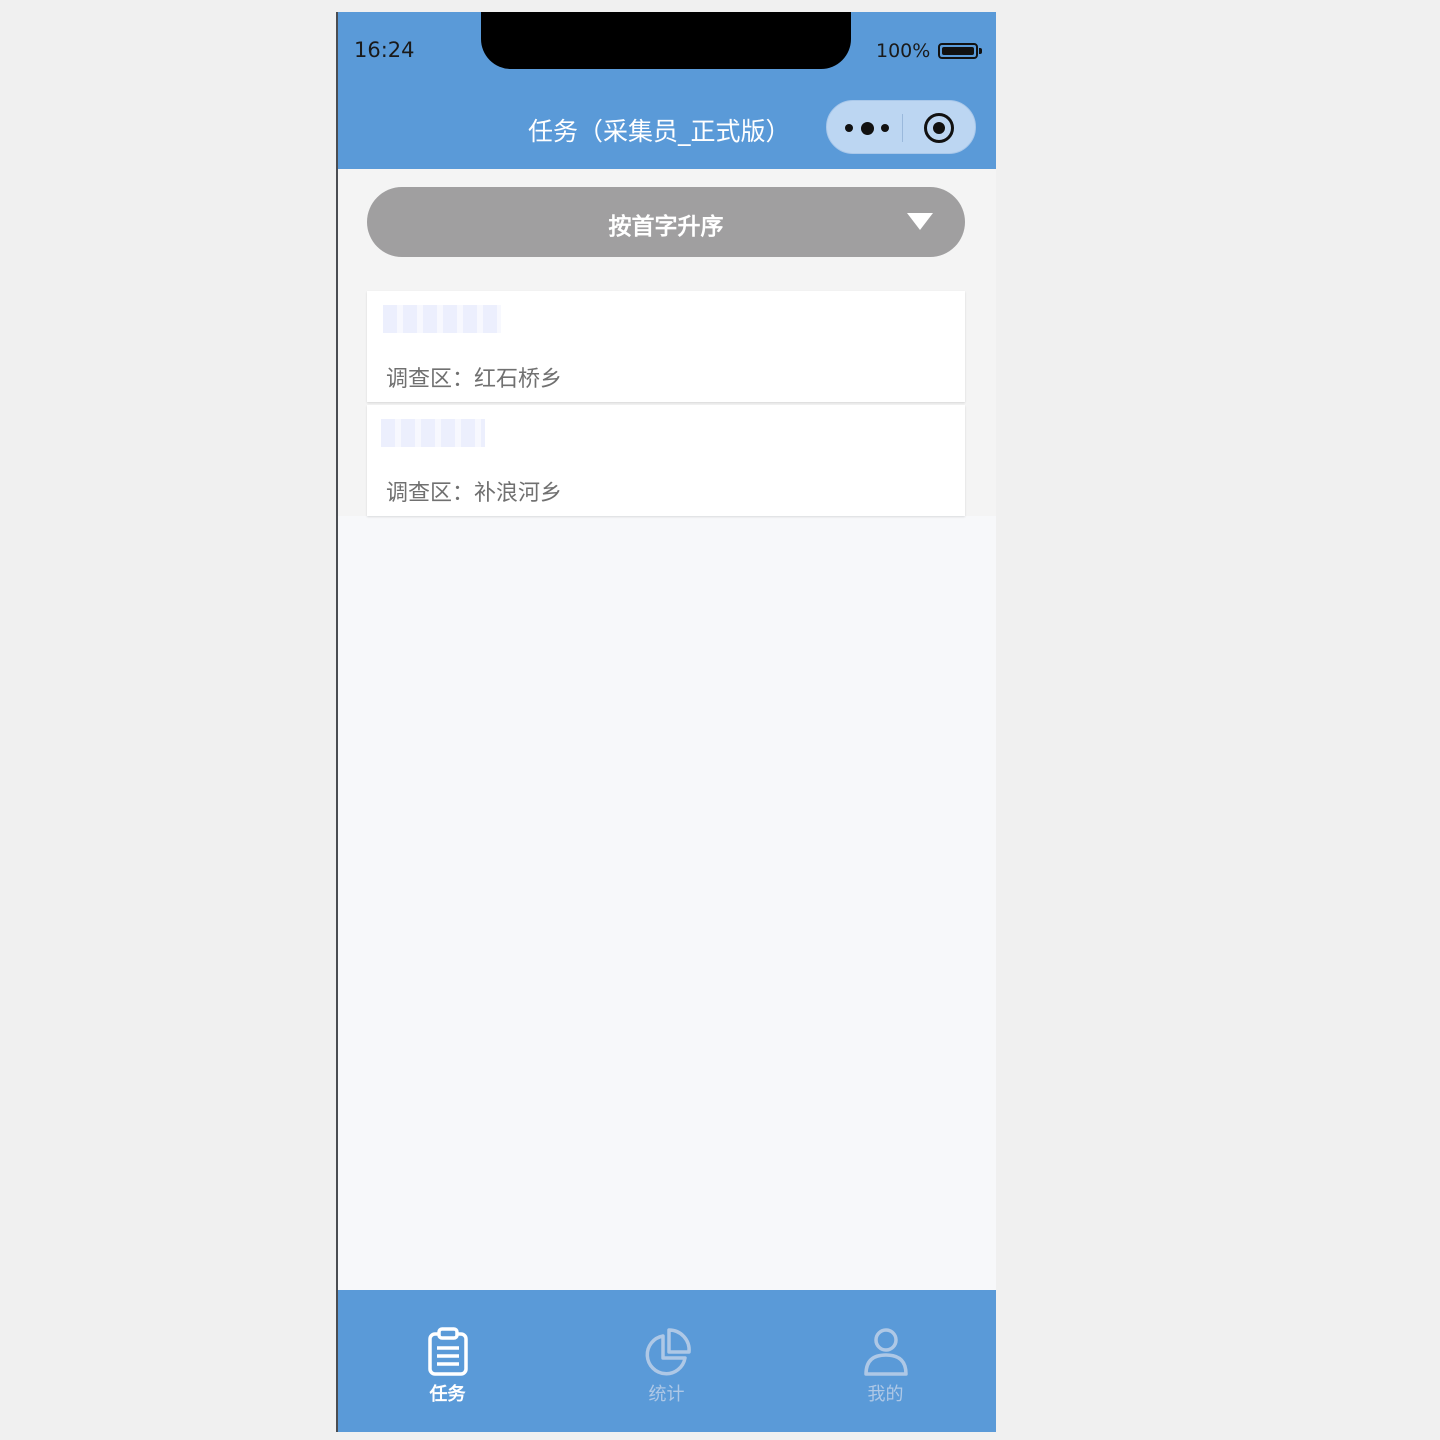 This screenshot has width=1440, height=1440. I want to click on nav-bar: 任务（采集员_正式版）, so click(667, 130).